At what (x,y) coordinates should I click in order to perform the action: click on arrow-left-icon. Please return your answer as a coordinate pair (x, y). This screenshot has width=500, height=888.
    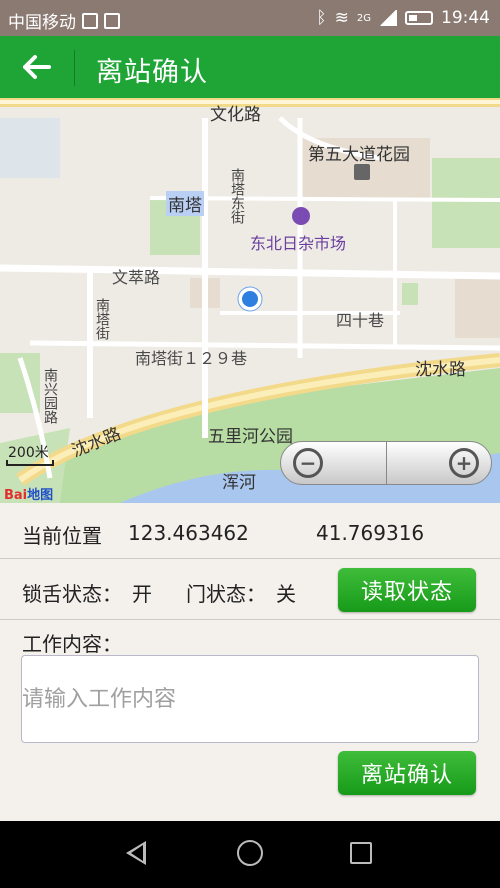
    Looking at the image, I should click on (37, 67).